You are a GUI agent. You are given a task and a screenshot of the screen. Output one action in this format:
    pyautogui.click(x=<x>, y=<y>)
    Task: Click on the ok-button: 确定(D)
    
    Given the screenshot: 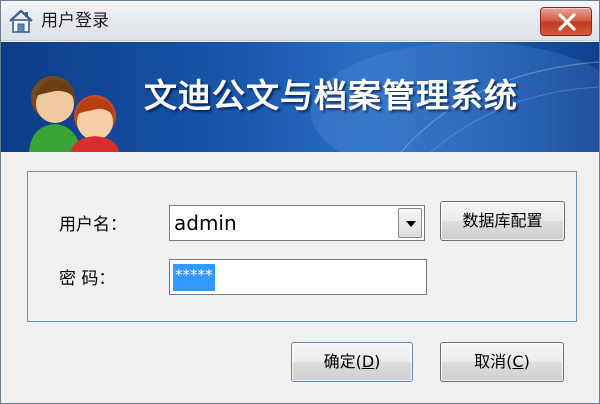 What is the action you would take?
    pyautogui.click(x=352, y=362)
    